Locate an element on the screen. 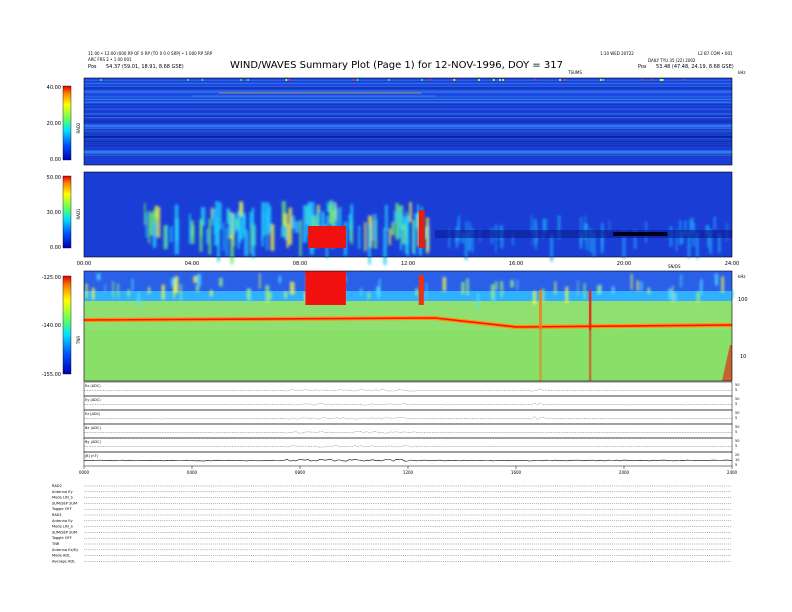 The image size is (792, 612). tnr-right-axis: 100 10 kHz is located at coordinates (743, 317).